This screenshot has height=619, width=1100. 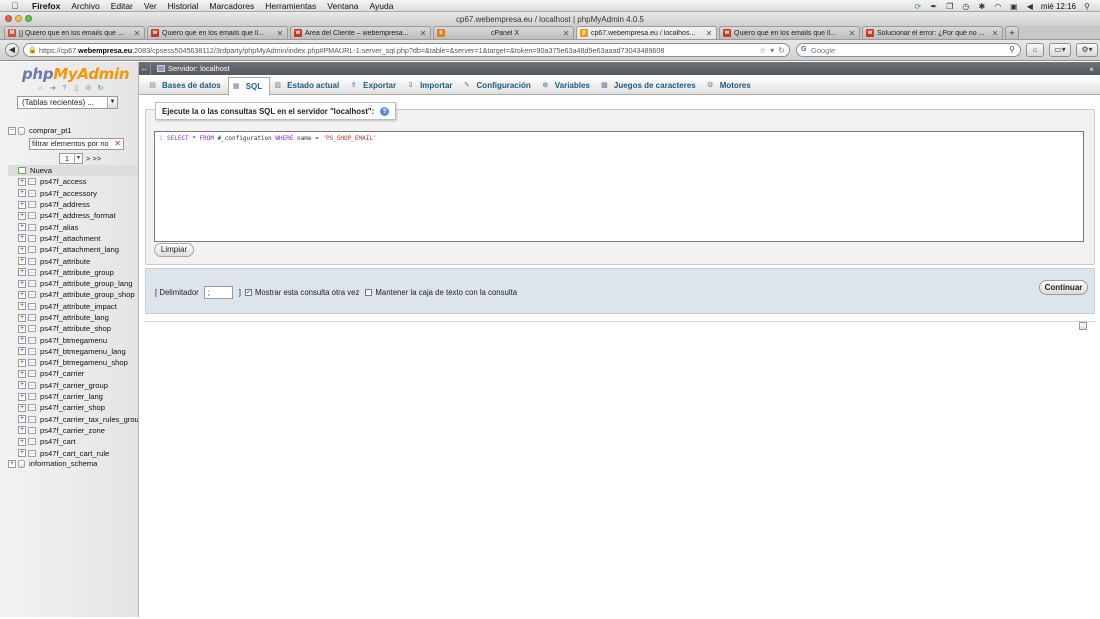 I want to click on recent-tables-select: (Tablas recientes) ... ▼, so click(x=67, y=102).